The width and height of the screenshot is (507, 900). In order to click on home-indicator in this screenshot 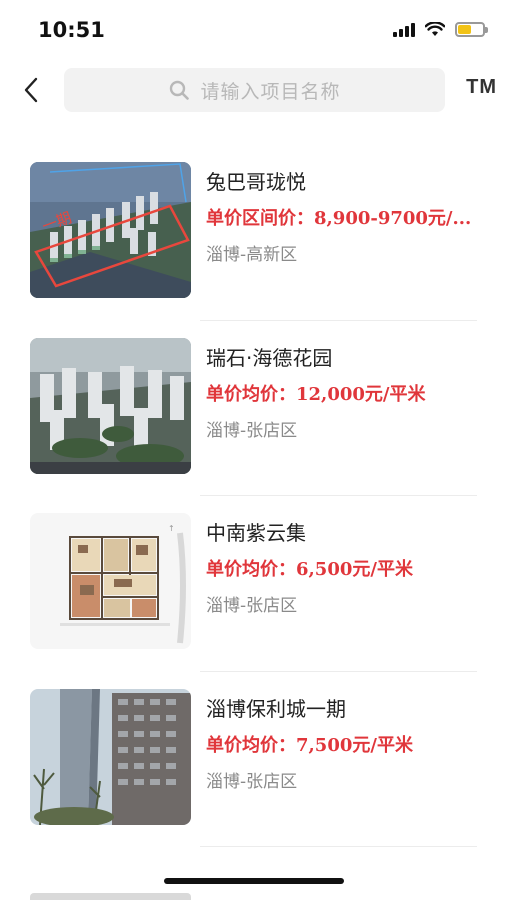, I will do `click(254, 881)`.